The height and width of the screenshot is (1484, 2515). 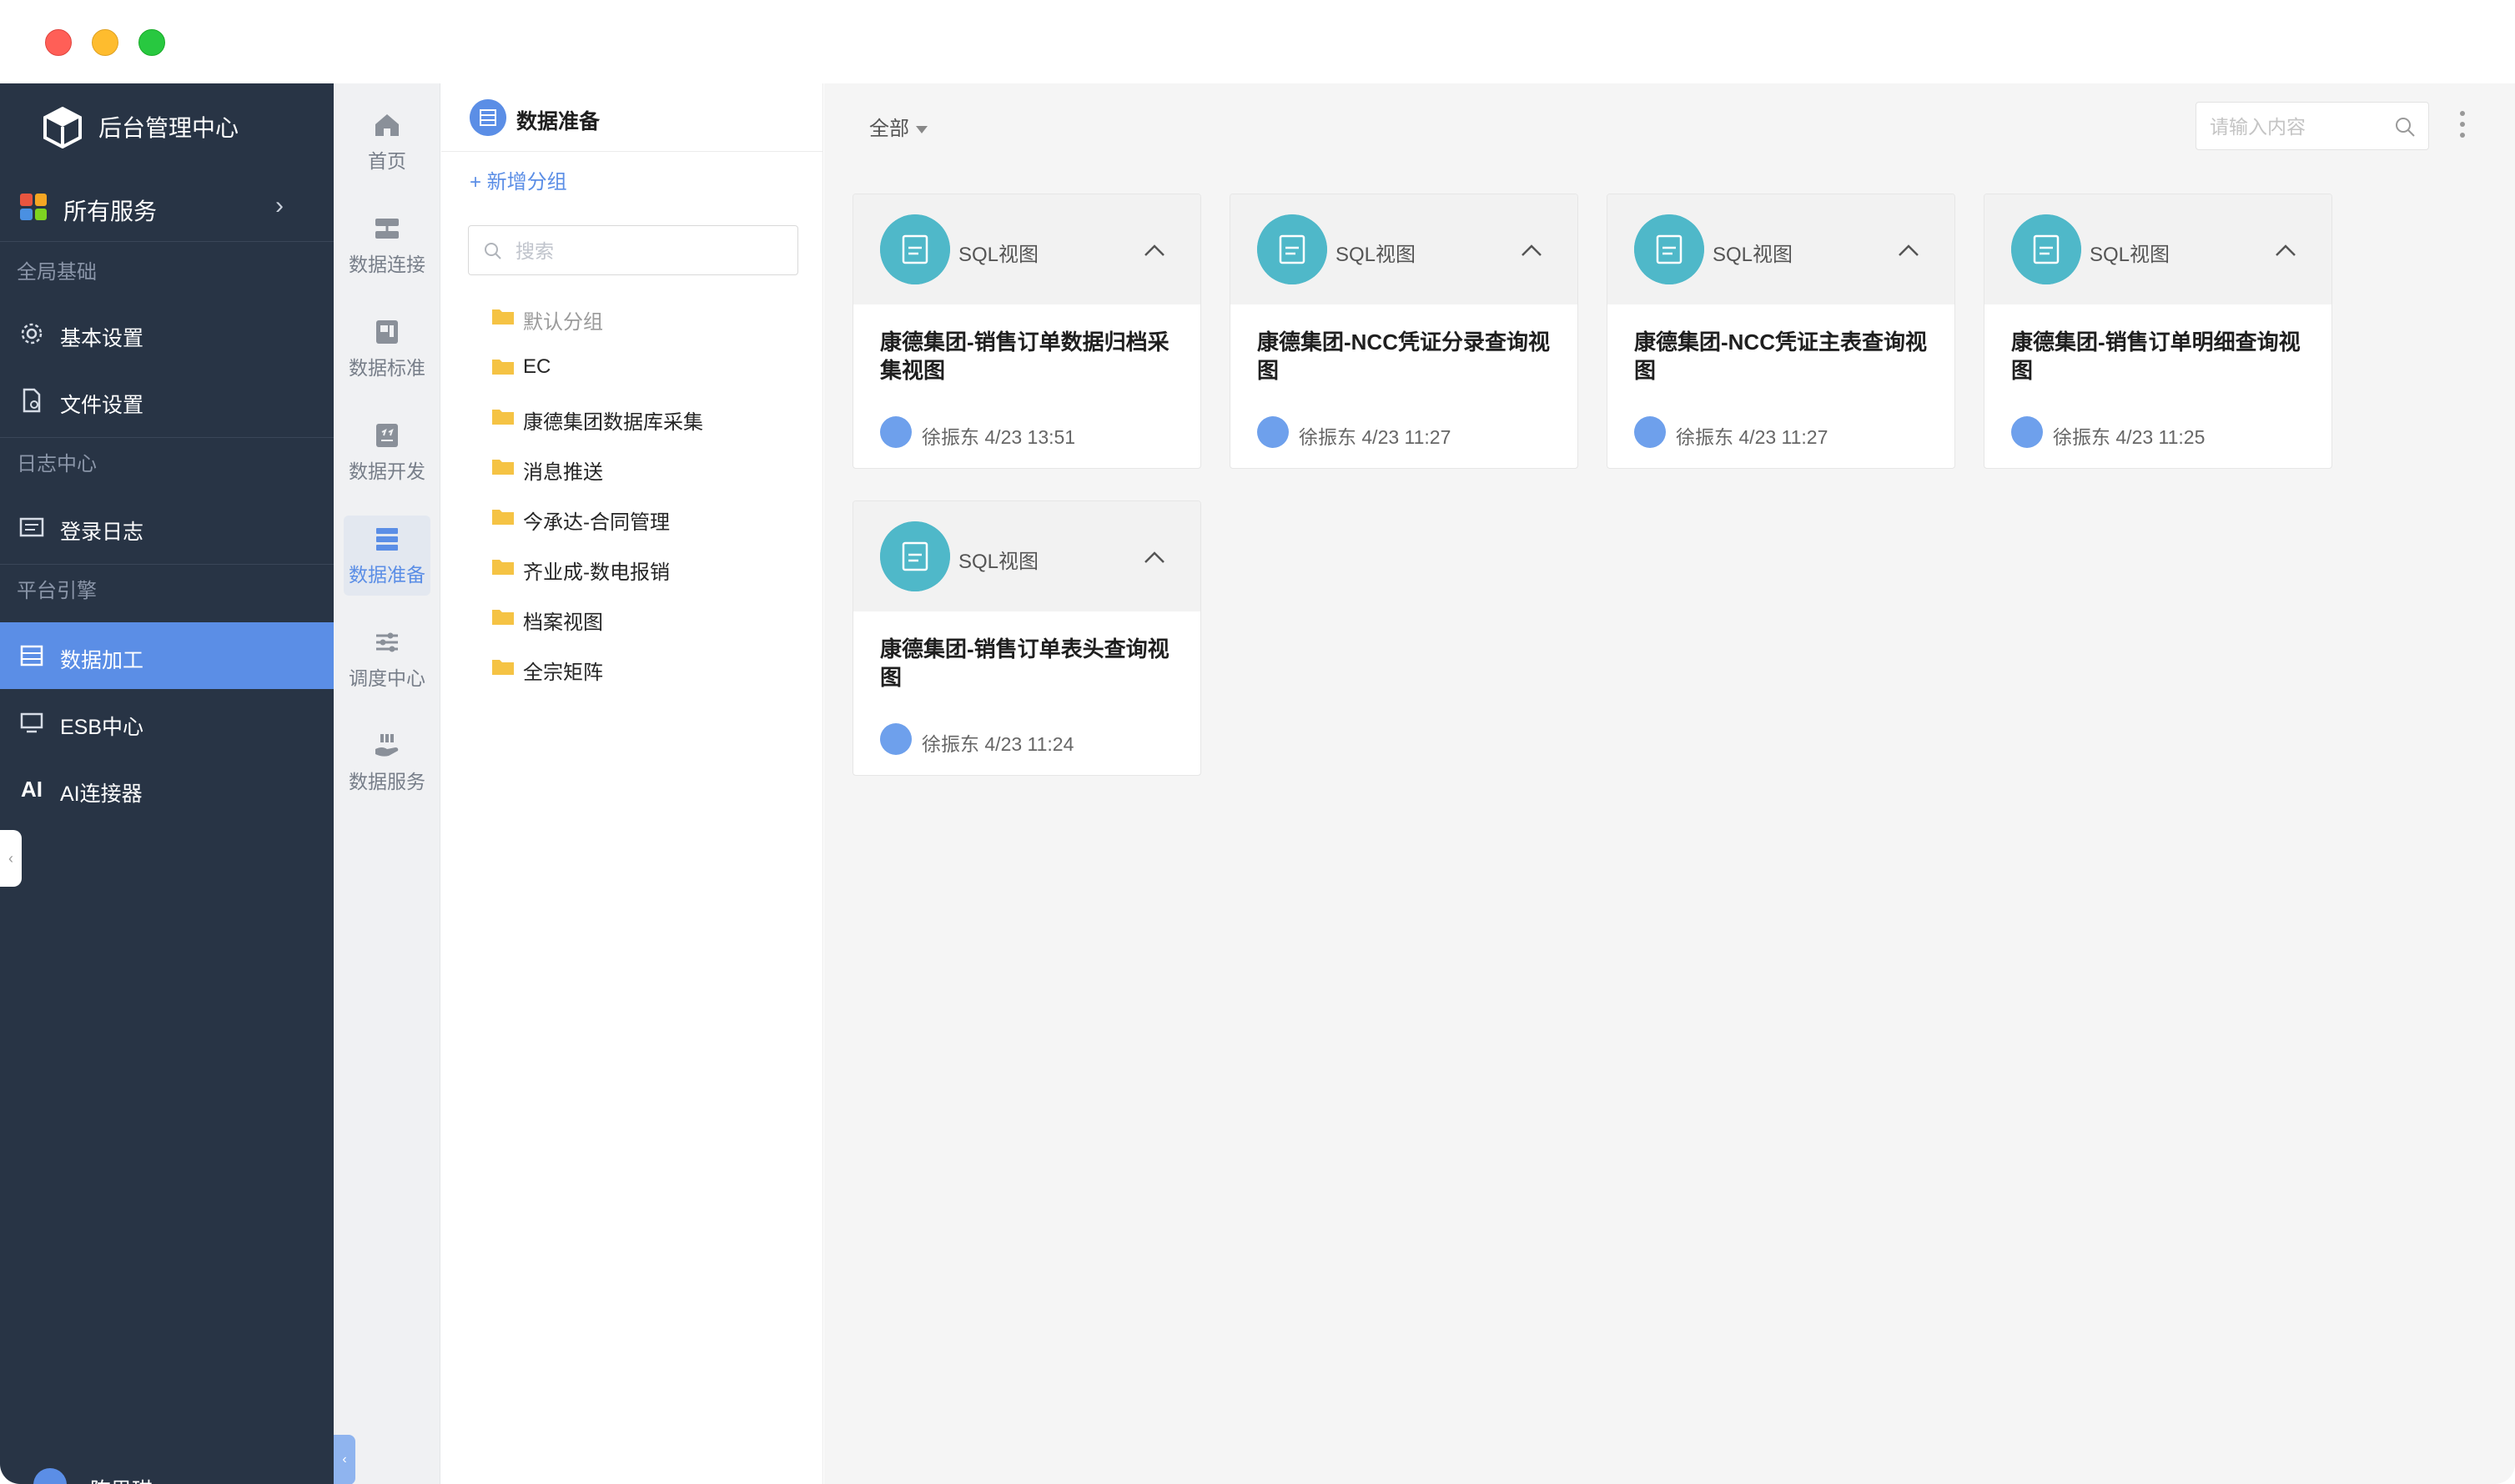 What do you see at coordinates (387, 539) in the screenshot?
I see `data-prep-icon` at bounding box center [387, 539].